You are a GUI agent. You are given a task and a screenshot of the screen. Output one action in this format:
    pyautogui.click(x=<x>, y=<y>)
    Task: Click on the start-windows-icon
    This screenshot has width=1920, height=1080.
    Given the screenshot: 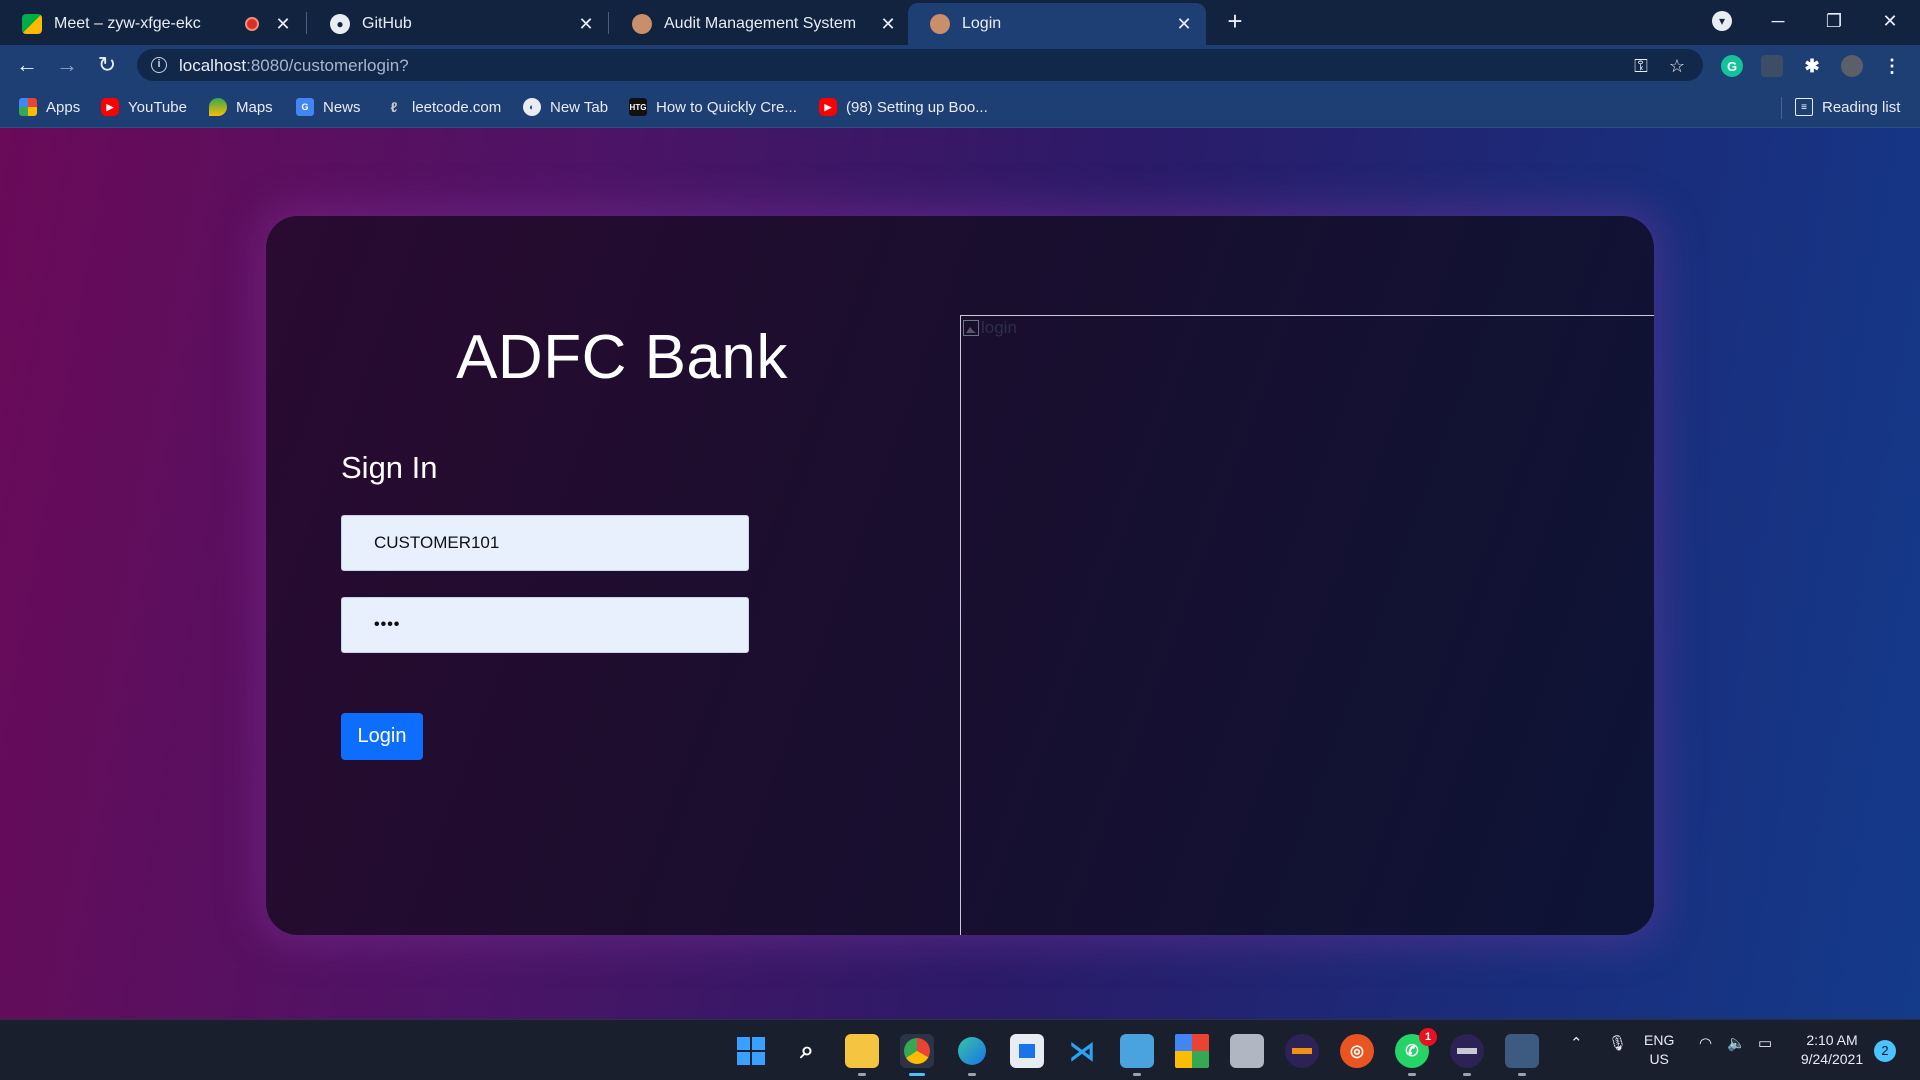 What is the action you would take?
    pyautogui.click(x=751, y=1051)
    